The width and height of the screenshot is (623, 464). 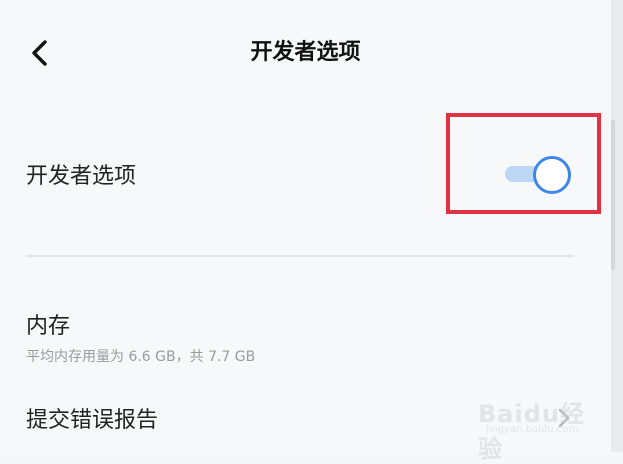 I want to click on header: 开发者选项, so click(x=305, y=55).